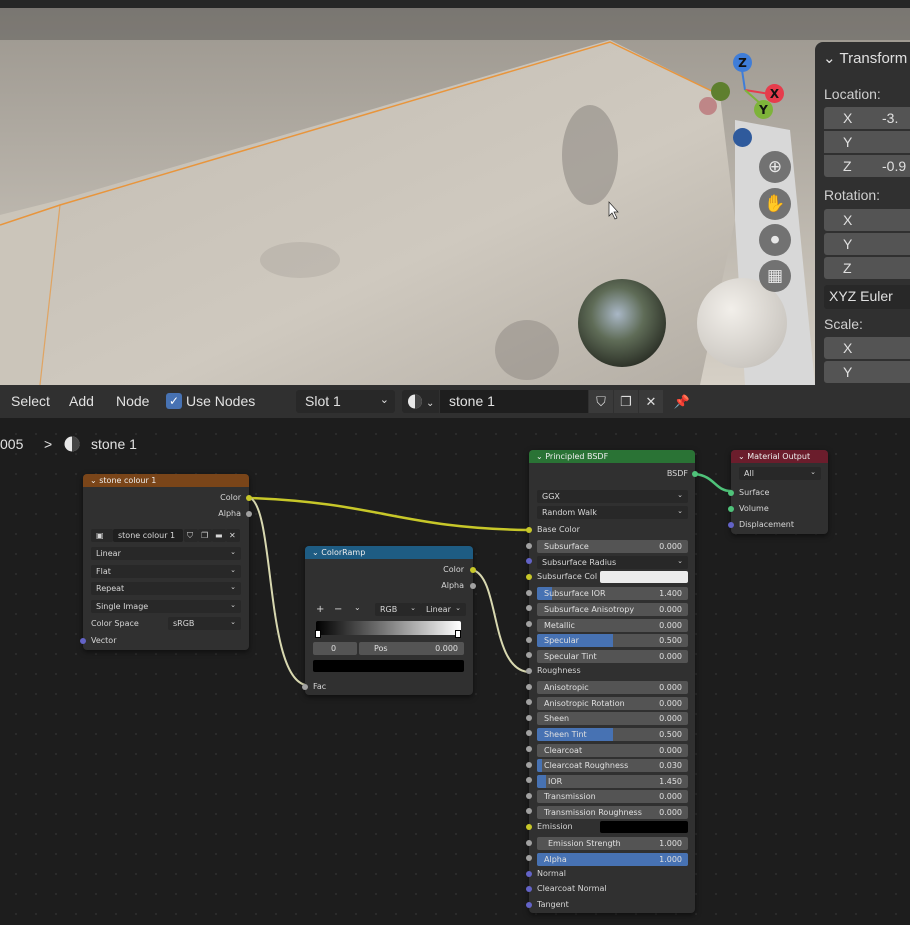  What do you see at coordinates (867, 220) in the screenshot?
I see `rotation-x-field: X` at bounding box center [867, 220].